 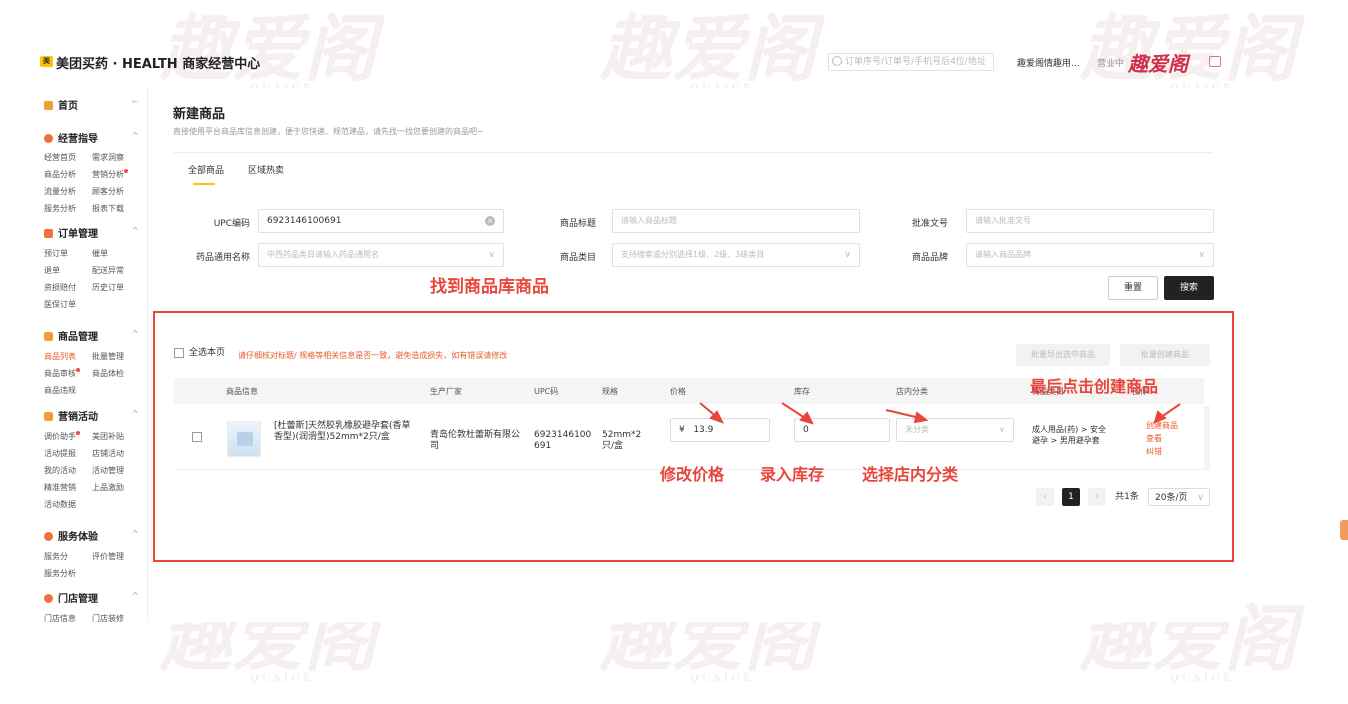 I want to click on feedback-tab, so click(x=1344, y=530).